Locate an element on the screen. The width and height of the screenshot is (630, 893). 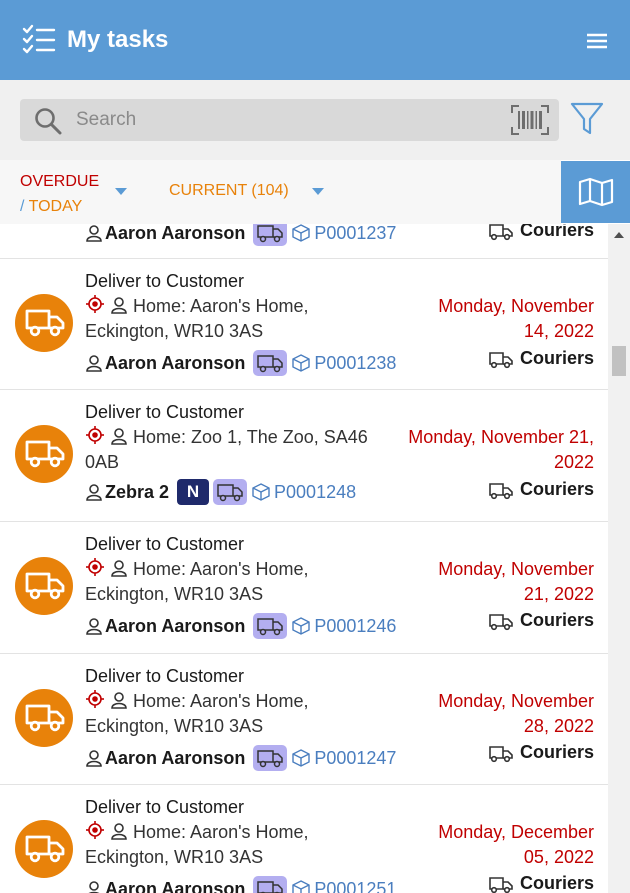
page-title: My tasks is located at coordinates (118, 39).